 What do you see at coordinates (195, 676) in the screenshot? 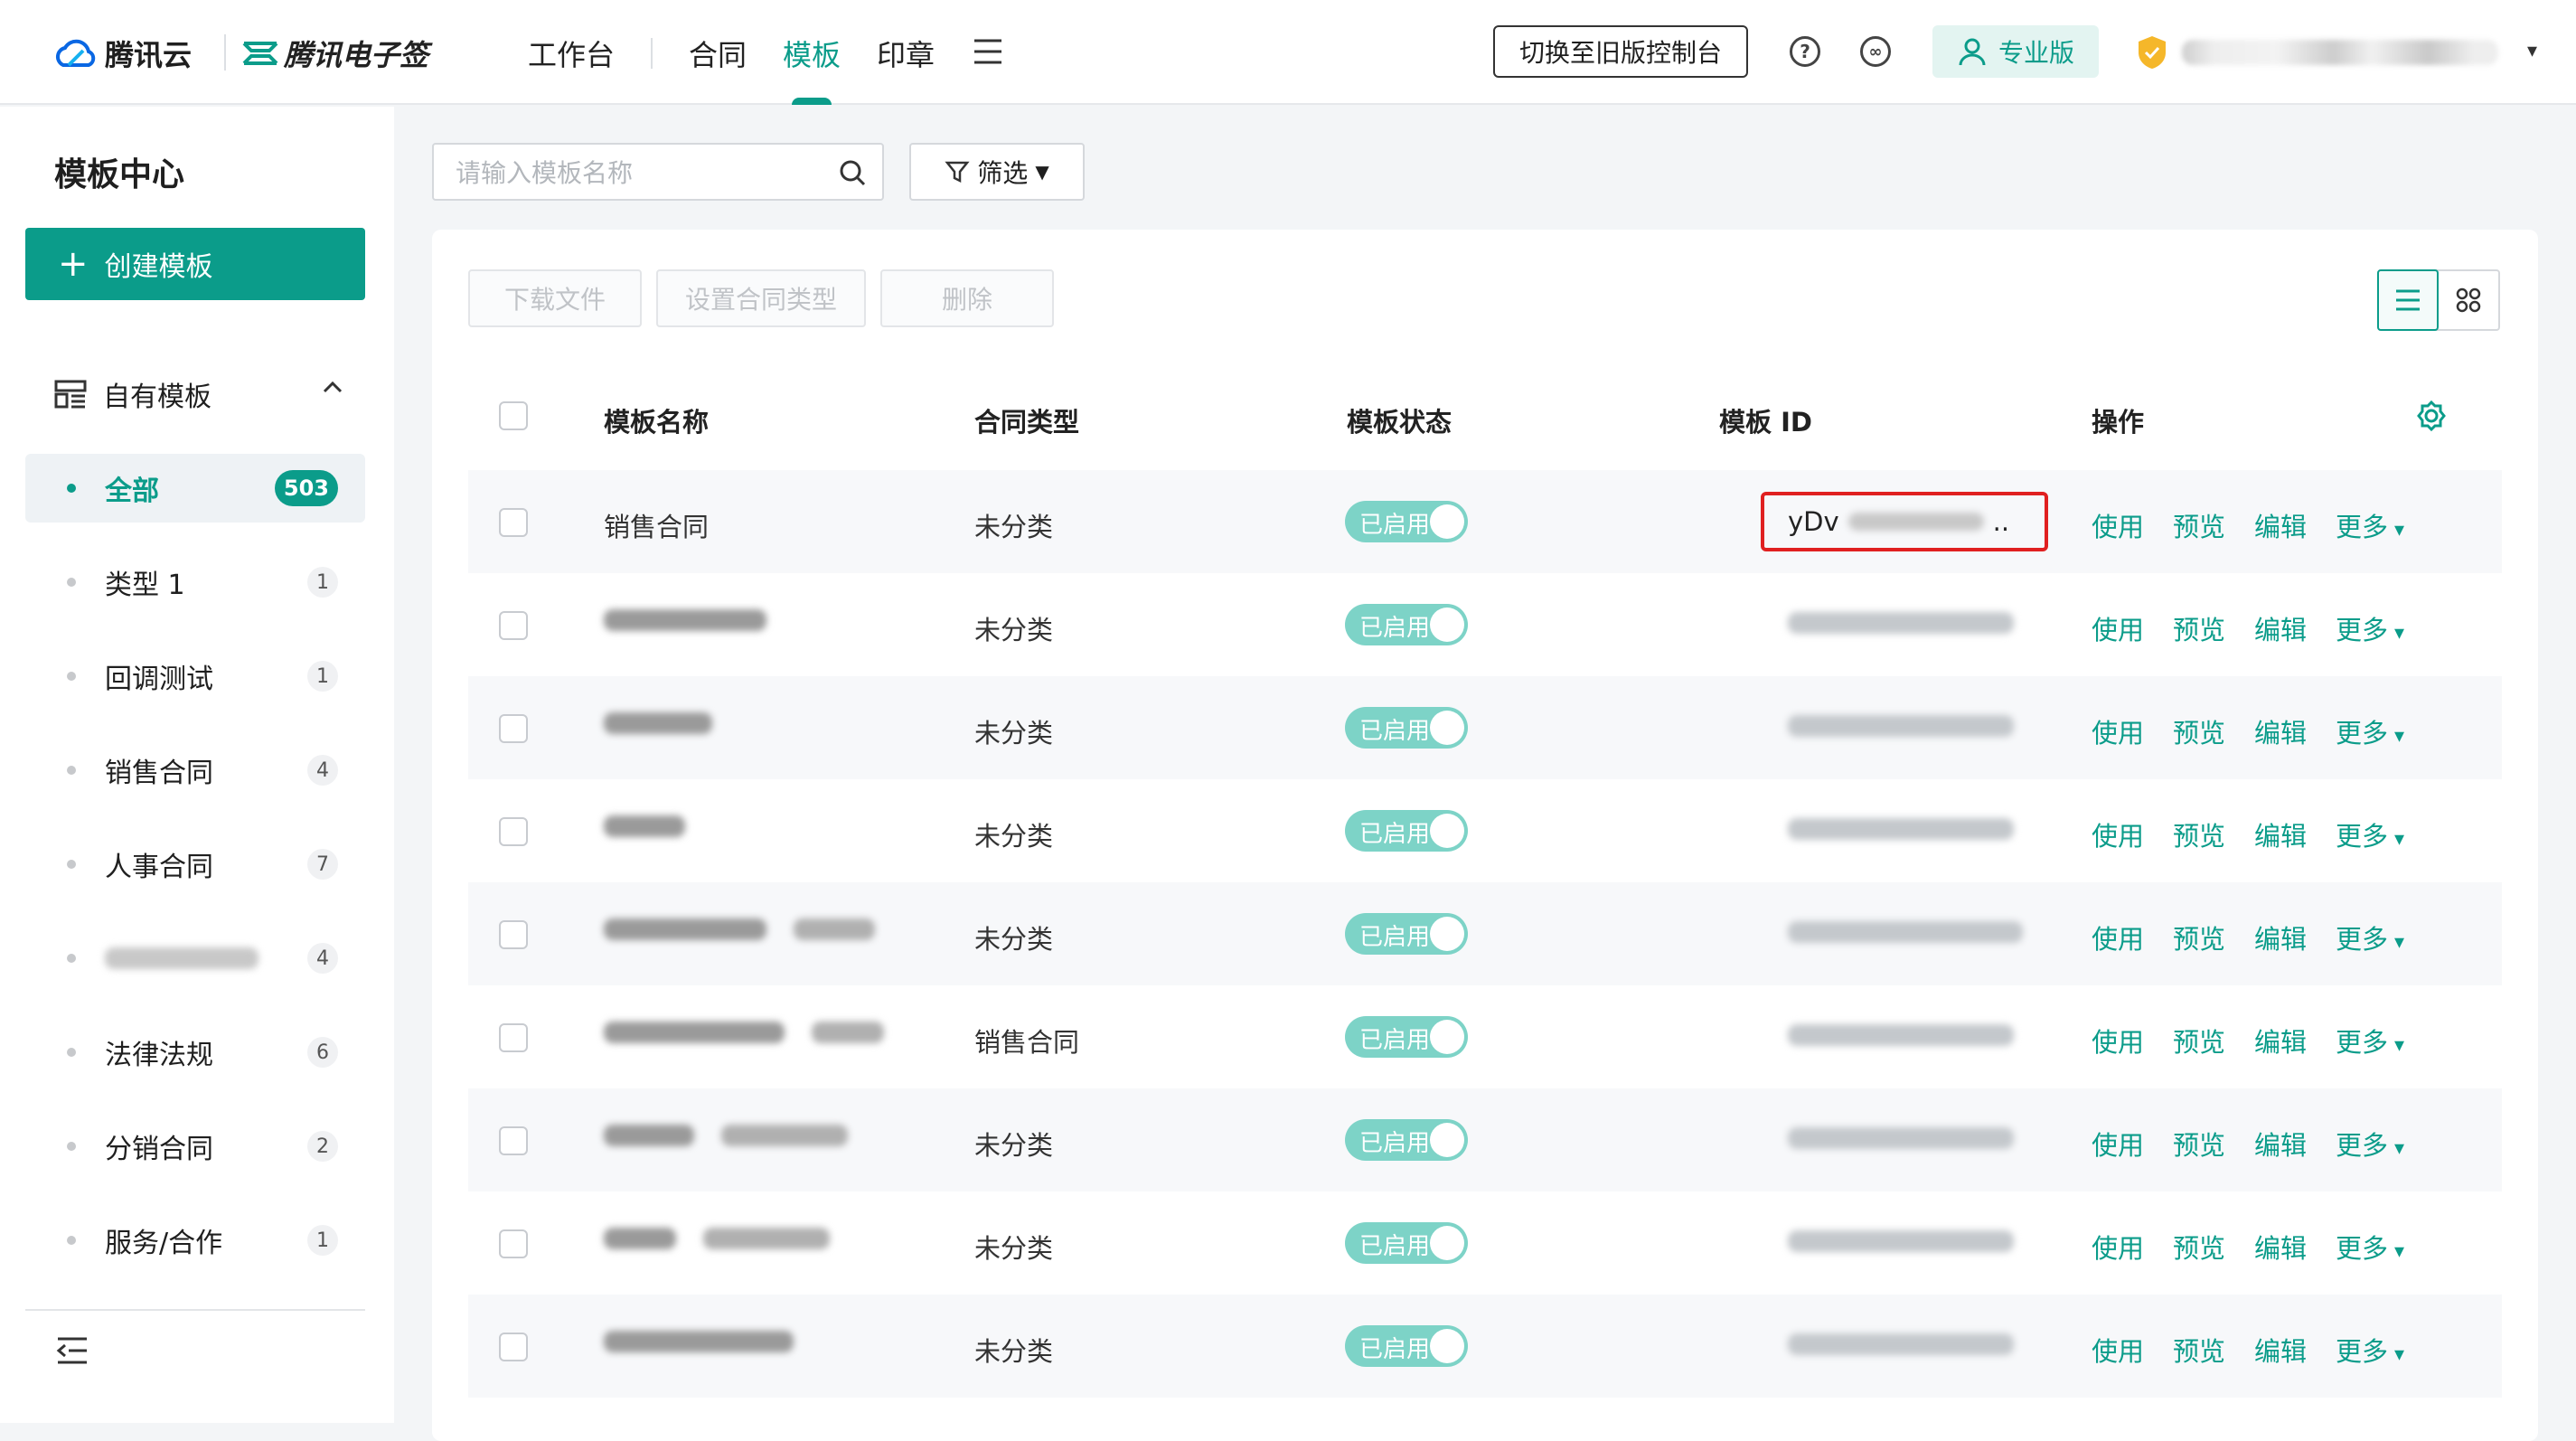
I see `sidebar-item-callback-test: 回调测试 1` at bounding box center [195, 676].